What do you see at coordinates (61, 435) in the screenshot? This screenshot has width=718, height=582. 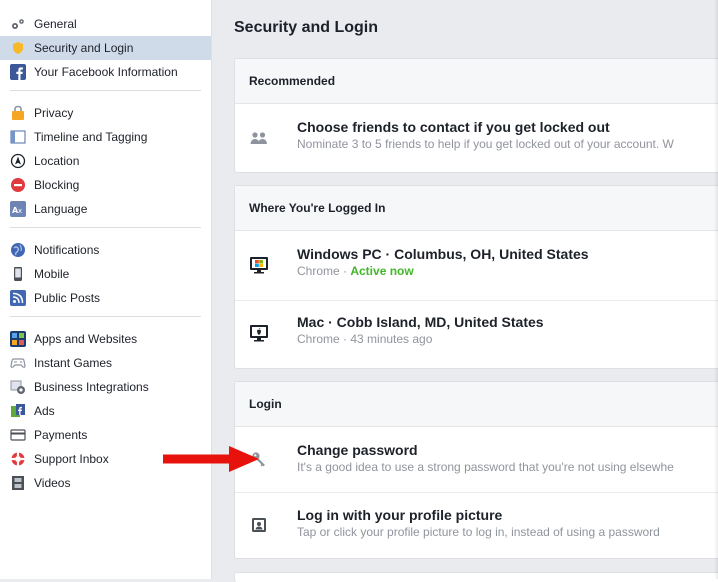 I see `sidebar-item-label: Payments` at bounding box center [61, 435].